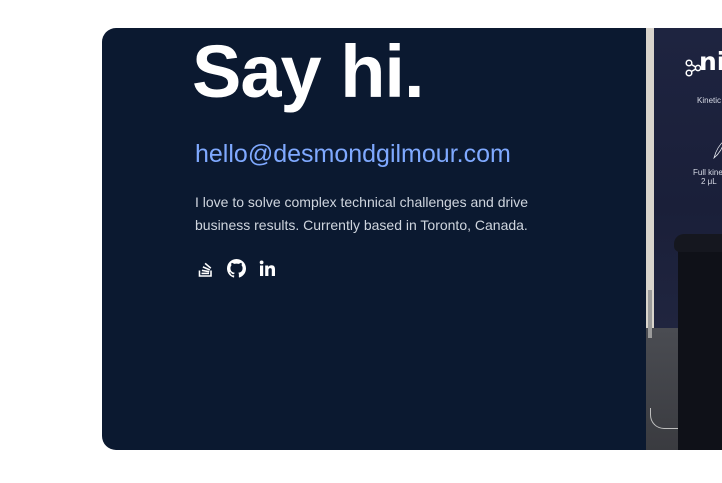 This screenshot has width=722, height=483. I want to click on social-links, so click(236, 268).